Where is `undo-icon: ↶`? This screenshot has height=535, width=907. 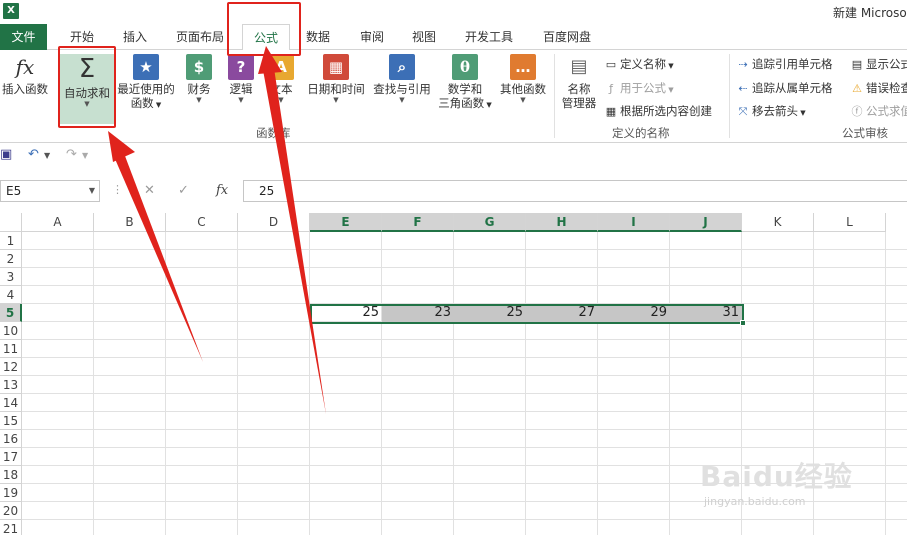
undo-icon: ↶ is located at coordinates (33, 154).